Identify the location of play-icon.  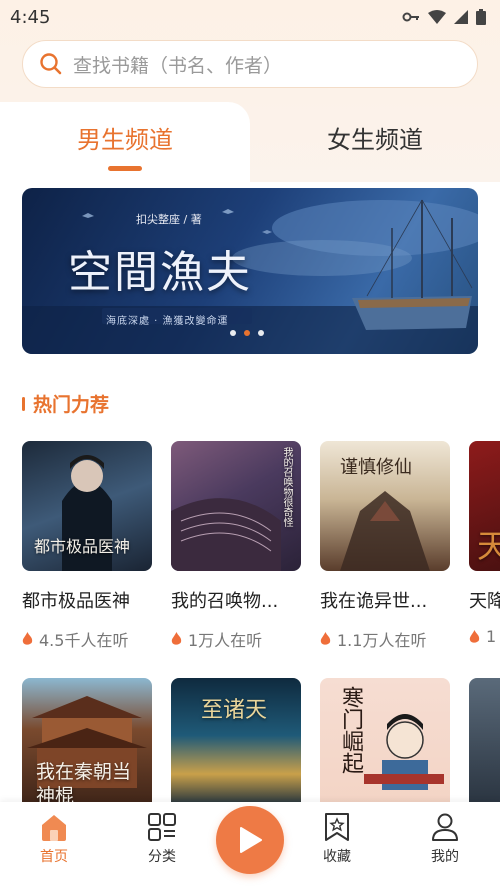
(251, 840).